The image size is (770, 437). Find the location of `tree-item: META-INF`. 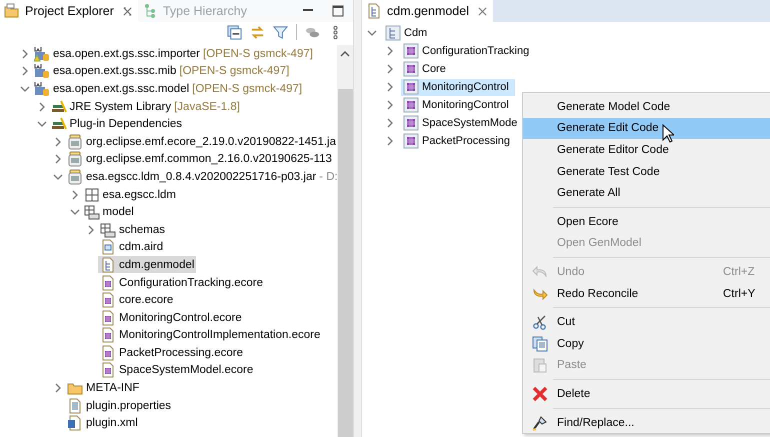

tree-item: META-INF is located at coordinates (103, 388).